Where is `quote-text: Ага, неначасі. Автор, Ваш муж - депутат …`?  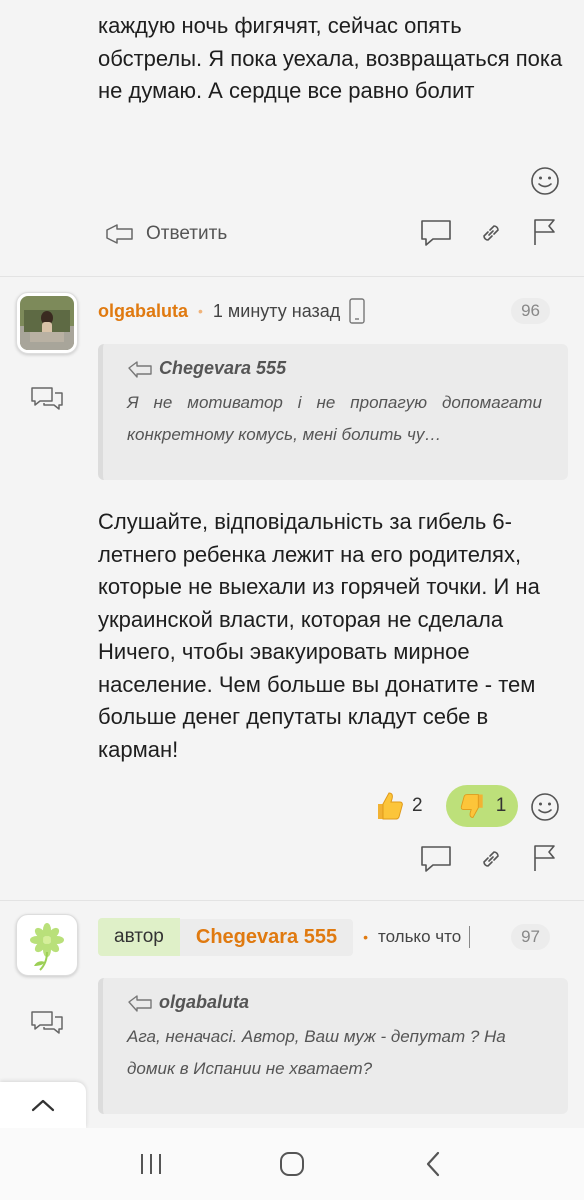 quote-text: Ага, неначасі. Автор, Ваш муж - депутат … is located at coordinates (316, 1052).